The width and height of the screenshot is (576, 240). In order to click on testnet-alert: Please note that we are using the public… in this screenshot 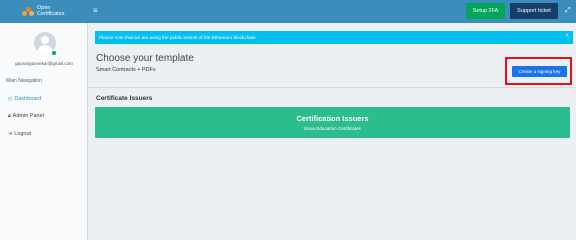, I will do `click(334, 37)`.